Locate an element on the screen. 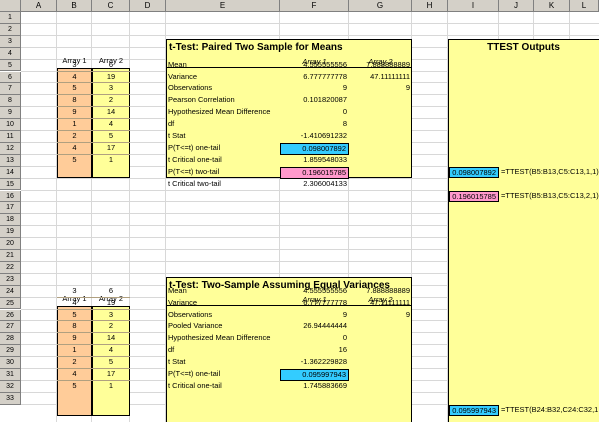 The image size is (599, 422). row-header: 20 is located at coordinates (10, 244).